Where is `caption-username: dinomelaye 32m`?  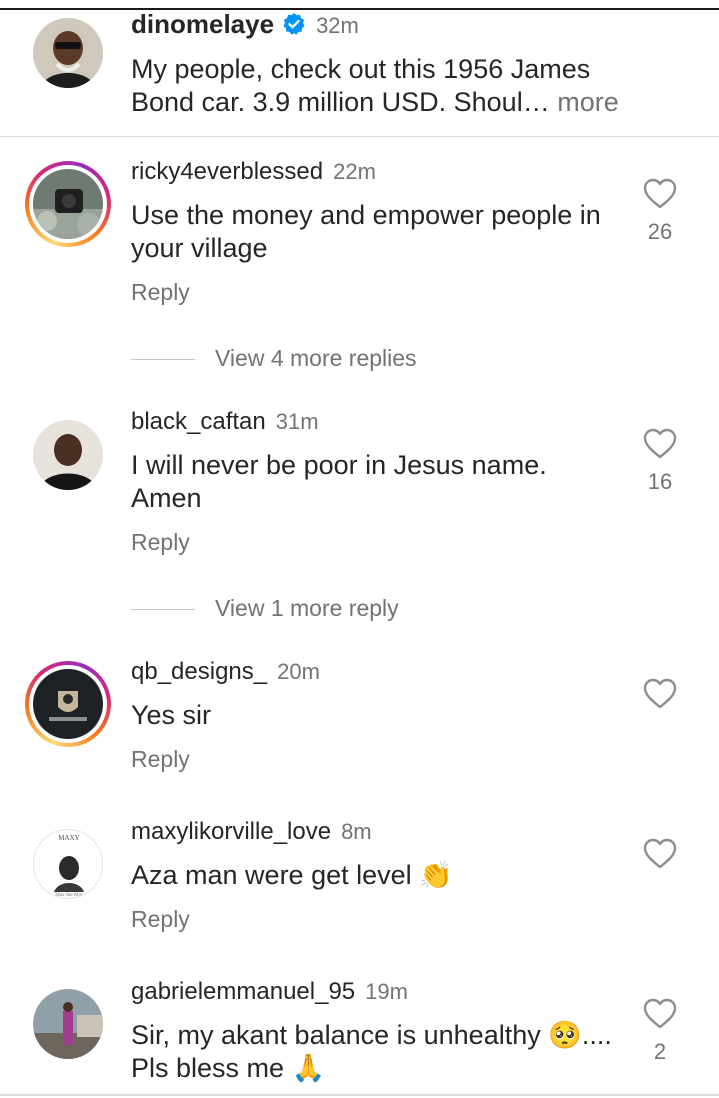
caption-username: dinomelaye 32m is located at coordinates (245, 24).